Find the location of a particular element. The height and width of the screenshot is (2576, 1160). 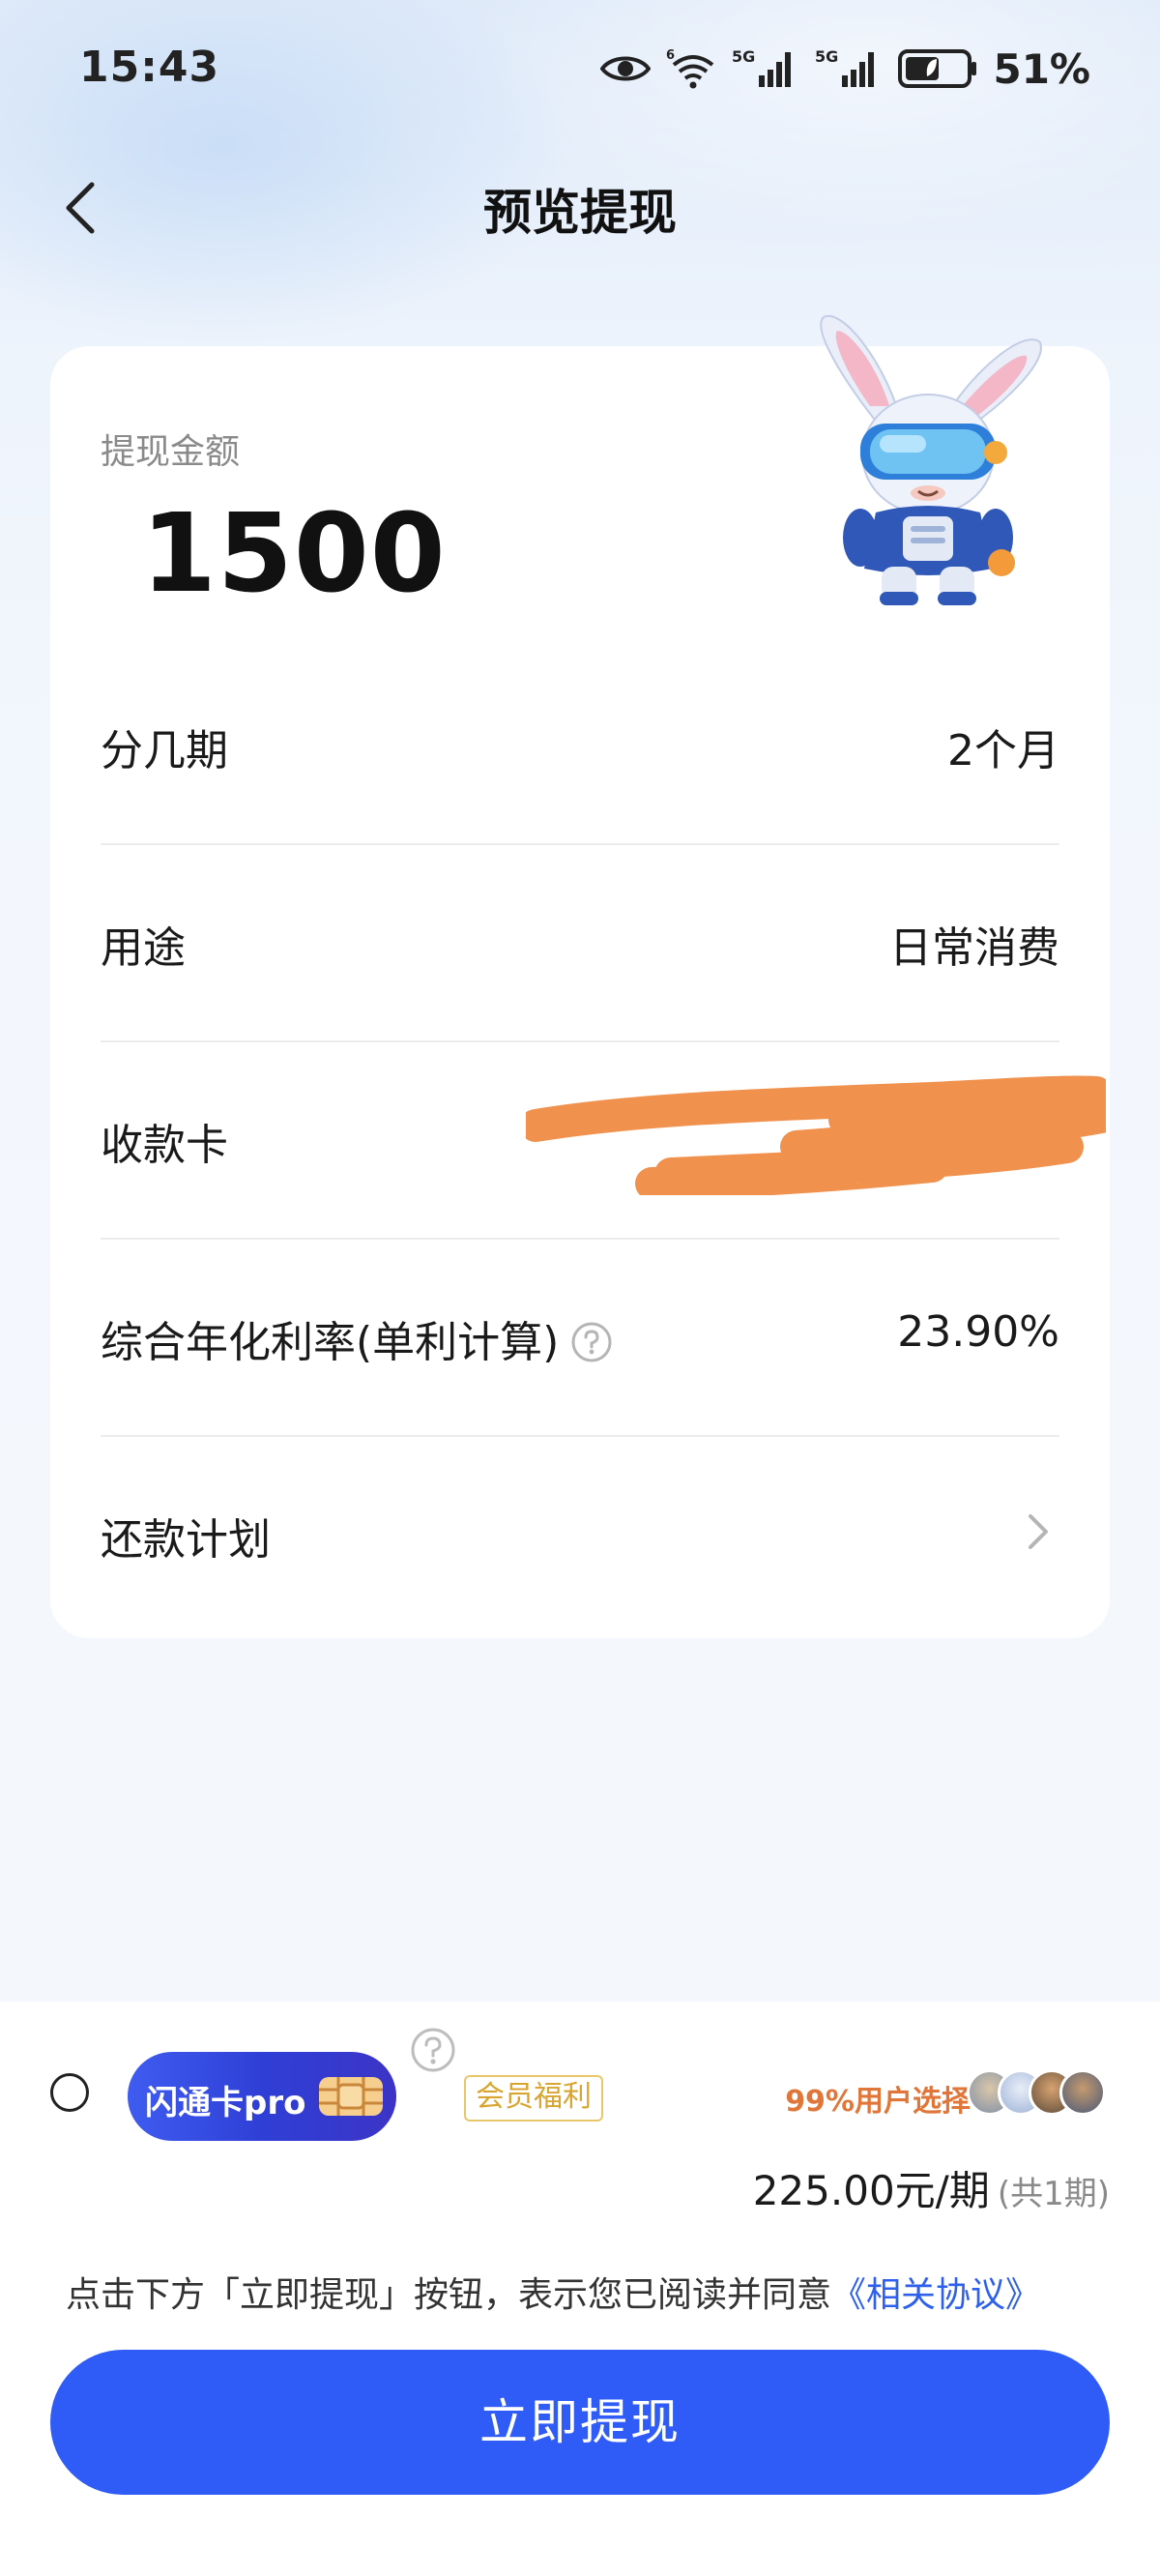

agreement-text: 点击下方「立即提现」按钮，表示您已阅读并同意 is located at coordinates (449, 2295).